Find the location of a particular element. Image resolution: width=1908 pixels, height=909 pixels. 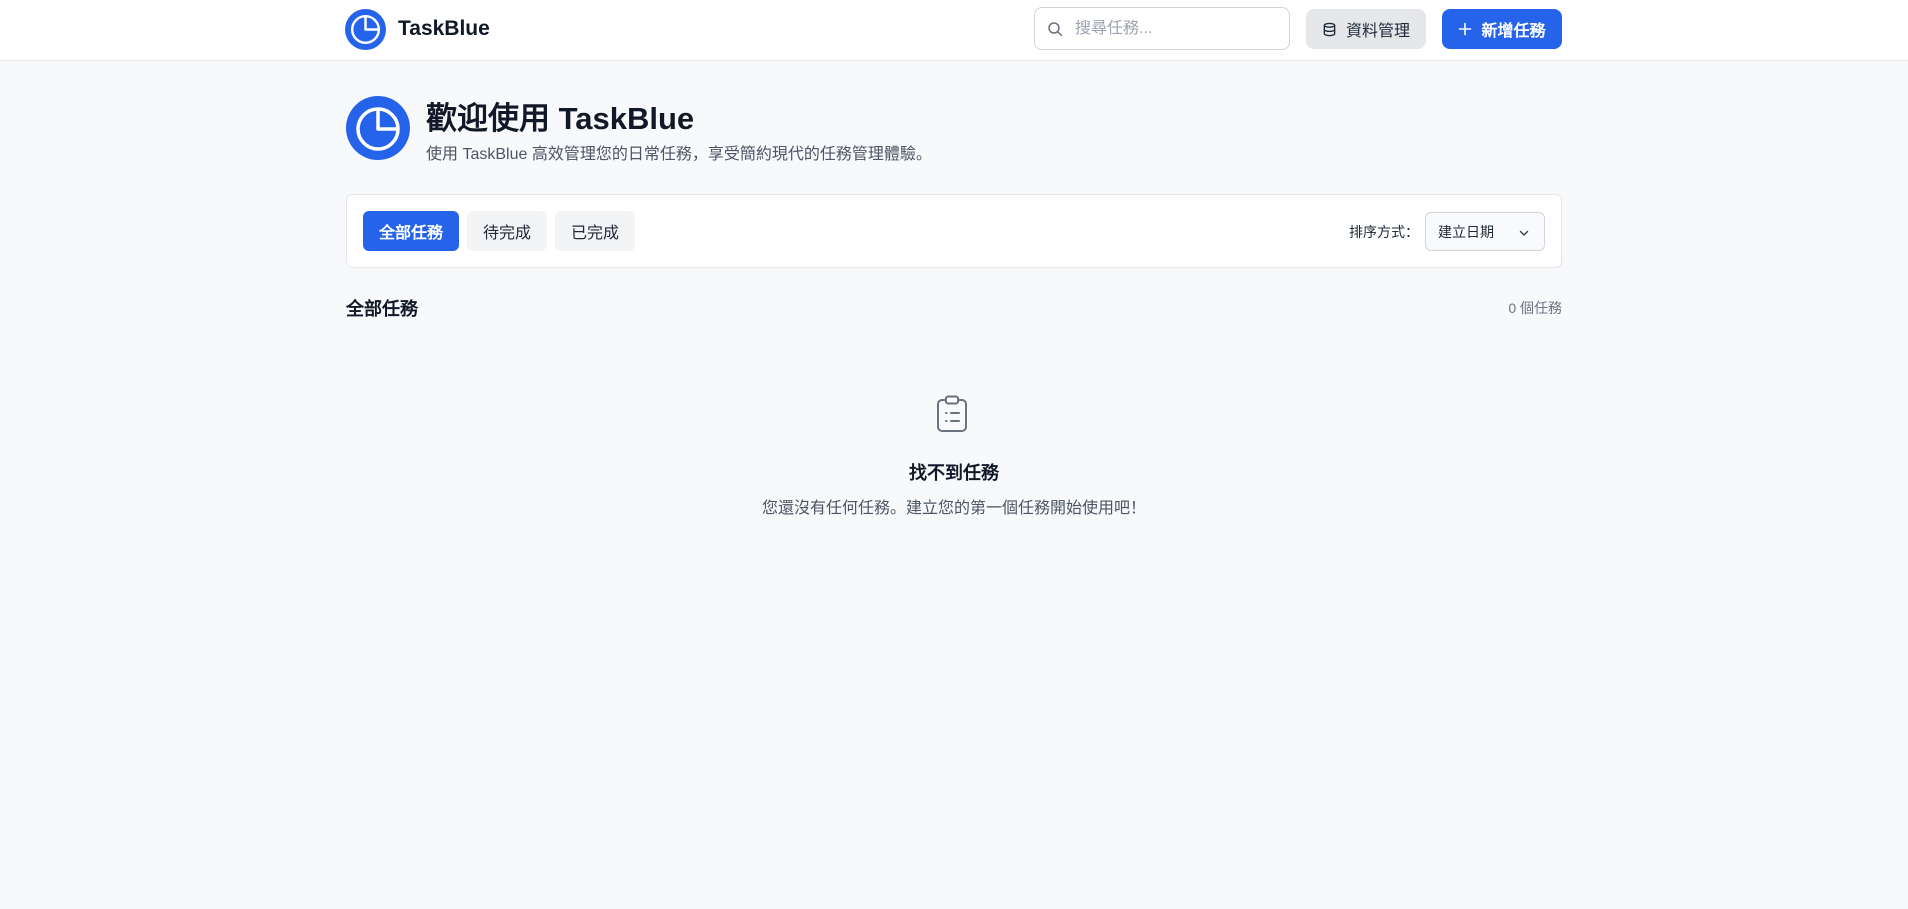

pie-chart-logo-icon is located at coordinates (365, 29).